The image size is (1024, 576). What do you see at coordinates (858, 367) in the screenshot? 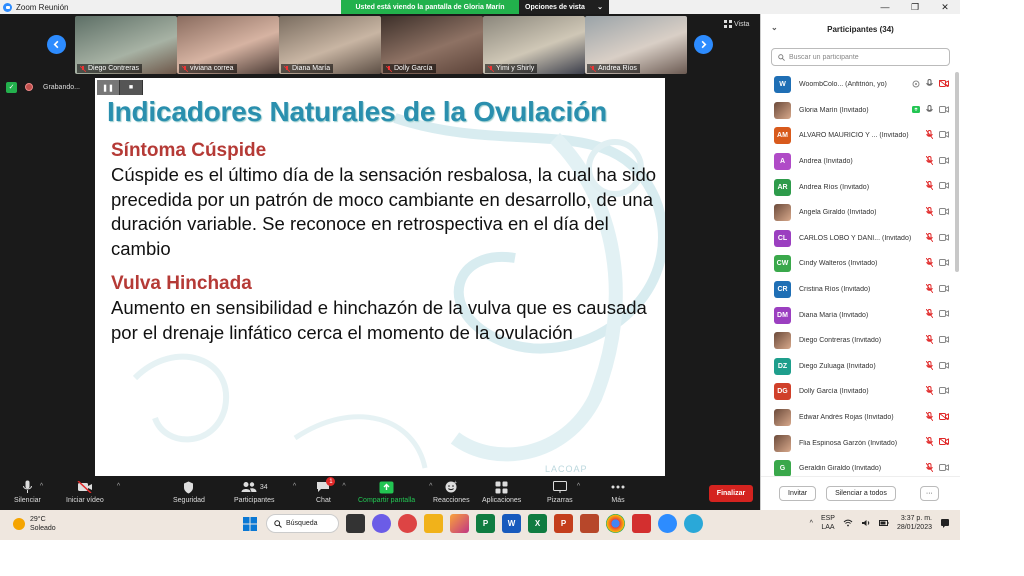
I see `participant-row: DZ Diego Zuluaga (Invitado)` at bounding box center [858, 367].